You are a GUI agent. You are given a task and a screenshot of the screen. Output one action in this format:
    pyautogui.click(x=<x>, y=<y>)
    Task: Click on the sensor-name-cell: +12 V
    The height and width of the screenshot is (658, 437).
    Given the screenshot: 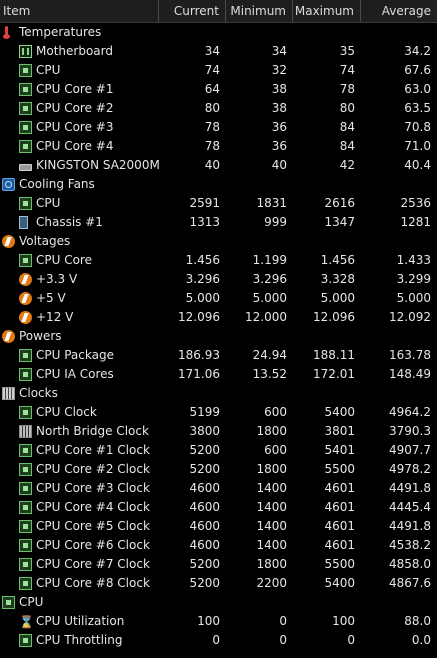 What is the action you would take?
    pyautogui.click(x=79, y=317)
    